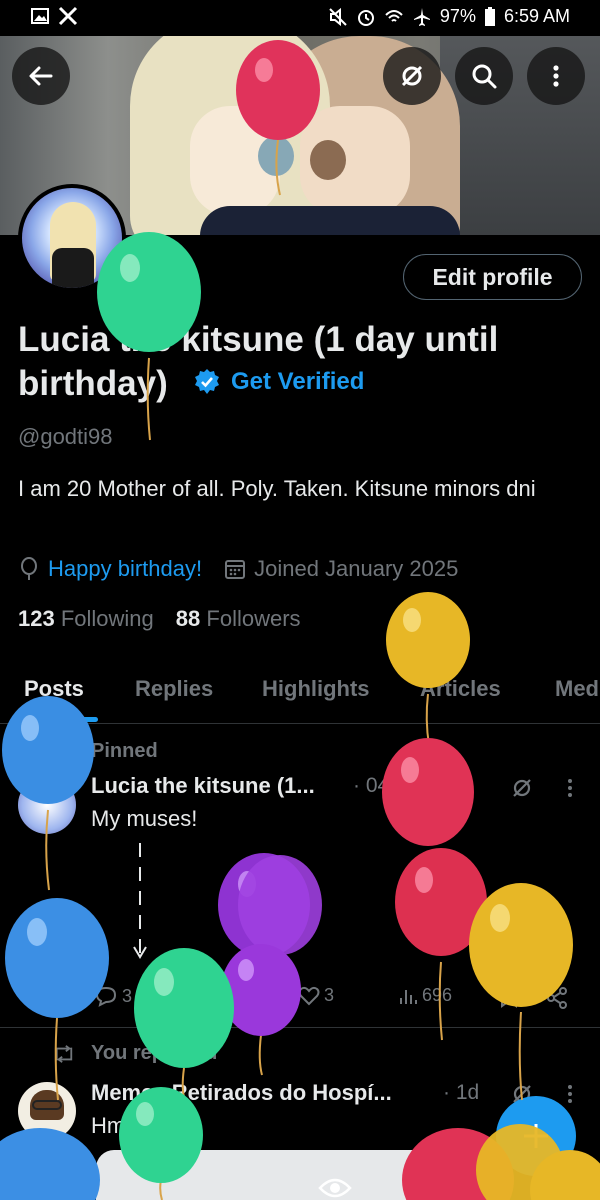 This screenshot has width=600, height=1200. I want to click on more-options-button, so click(556, 76).